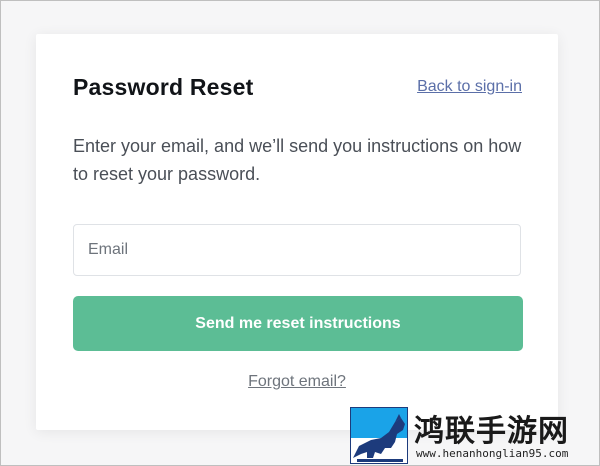 The height and width of the screenshot is (466, 600). Describe the element at coordinates (298, 323) in the screenshot. I see `send-reset-instructions-button: Send me reset instructions` at that location.